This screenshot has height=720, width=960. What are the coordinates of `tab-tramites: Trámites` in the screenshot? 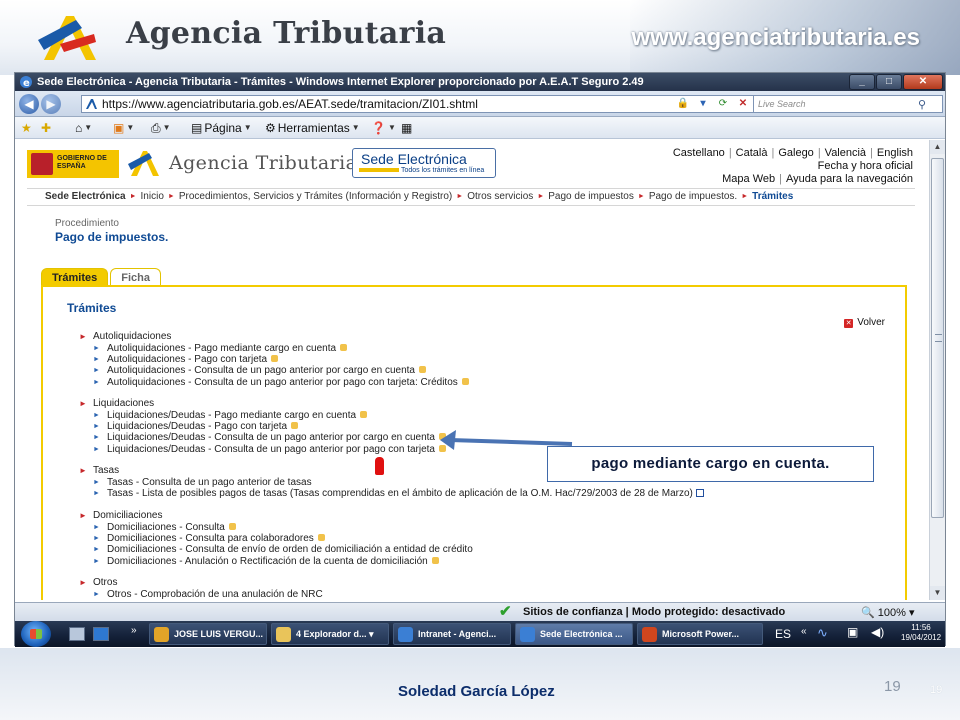 It's located at (75, 277).